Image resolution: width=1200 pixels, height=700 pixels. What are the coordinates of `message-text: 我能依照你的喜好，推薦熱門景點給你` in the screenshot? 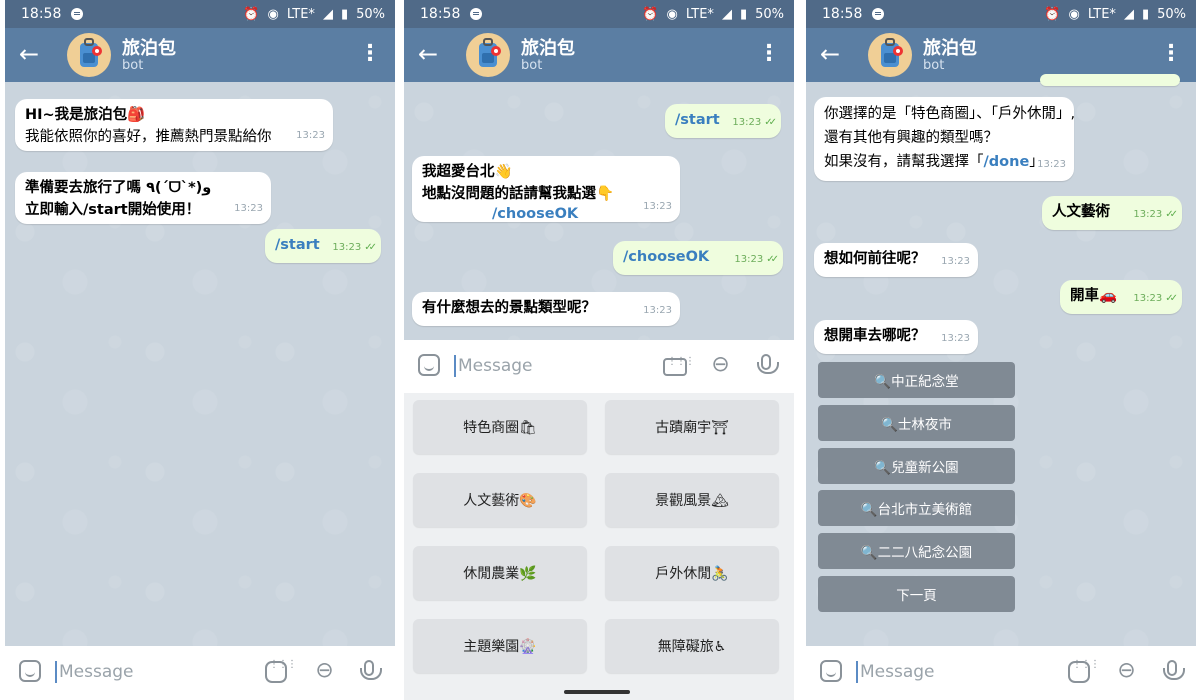 It's located at (148, 137).